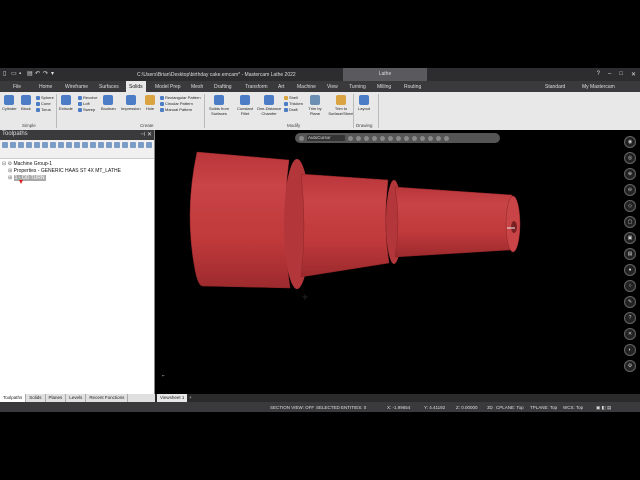 This screenshot has height=480, width=640. I want to click on trim-to-surface-button: Trim to Surface/Sheet, so click(341, 105).